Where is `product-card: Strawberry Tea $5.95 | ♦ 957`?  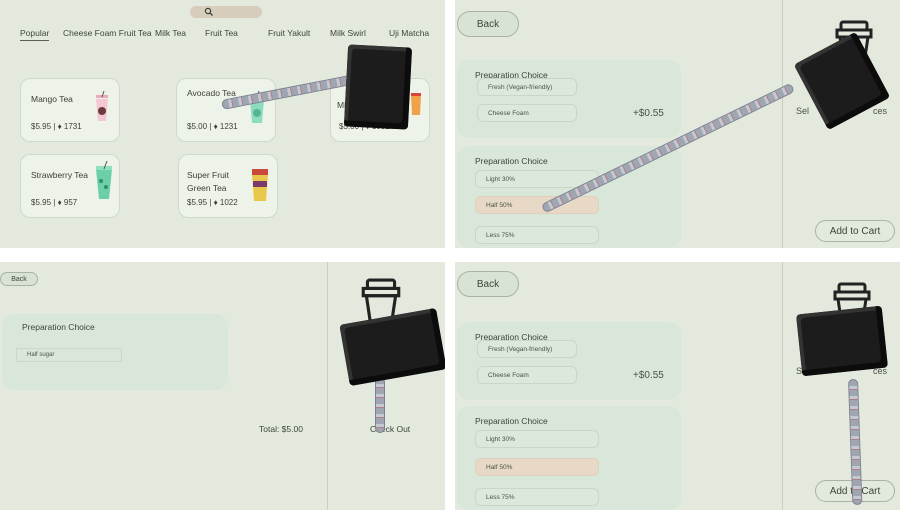
product-card: Strawberry Tea $5.95 | ♦ 957 is located at coordinates (70, 186).